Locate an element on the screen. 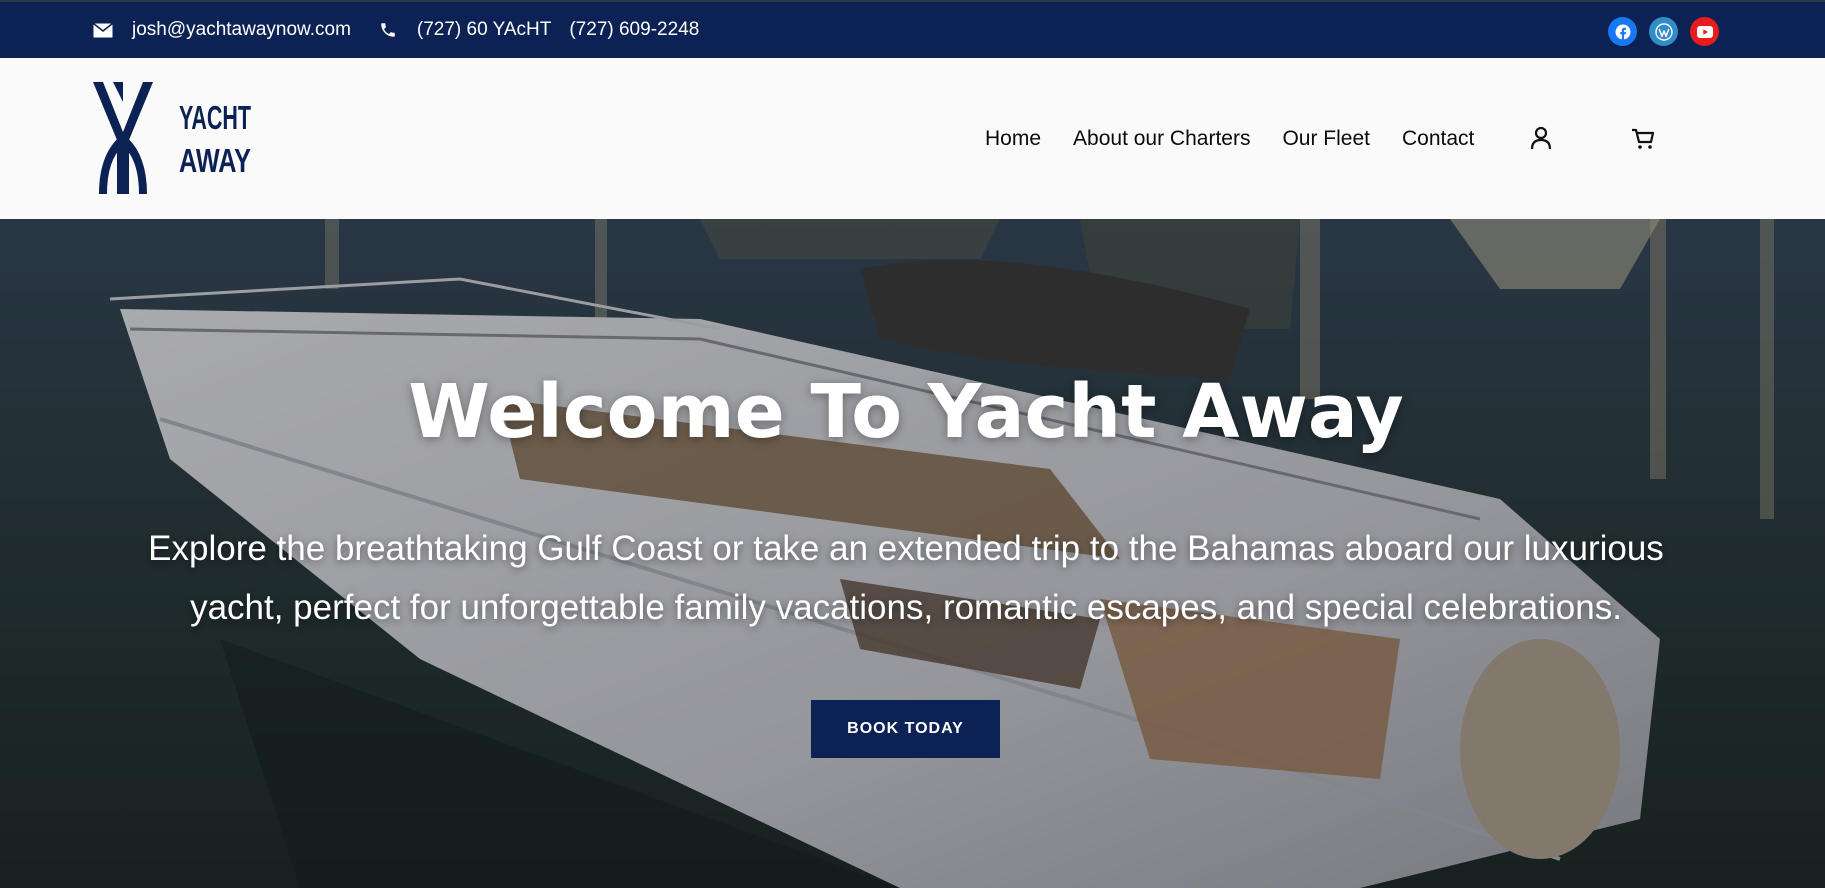 The height and width of the screenshot is (888, 1825). book-today-button: BOOK TODAY is located at coordinates (905, 729).